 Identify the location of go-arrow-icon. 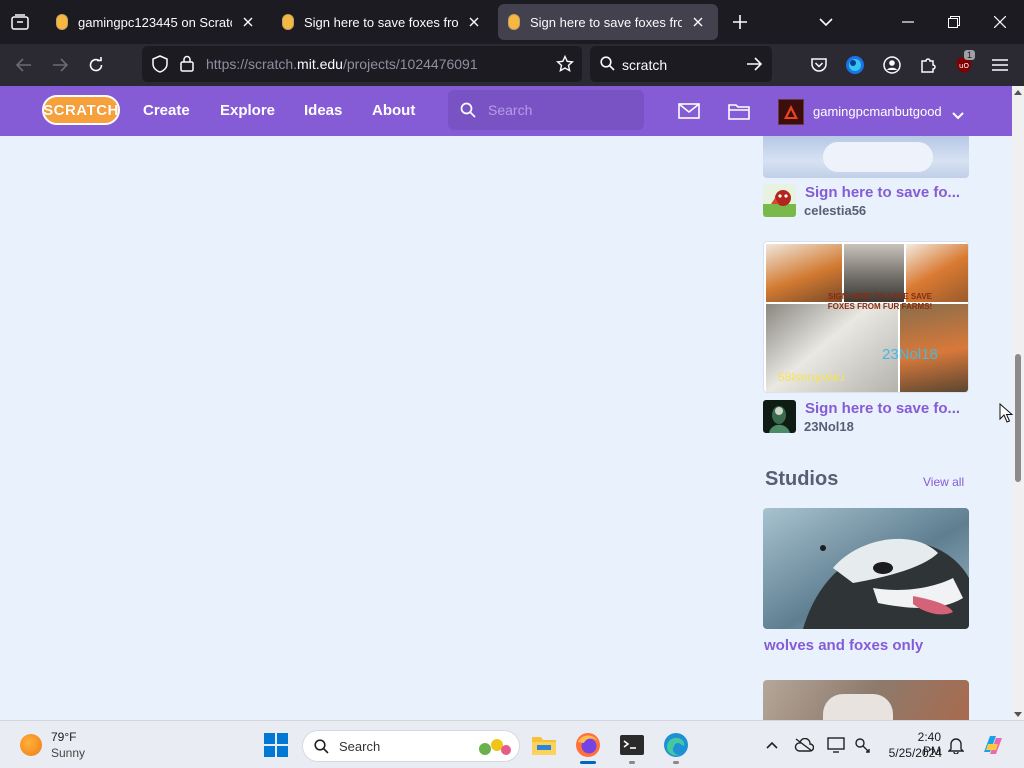
(754, 66).